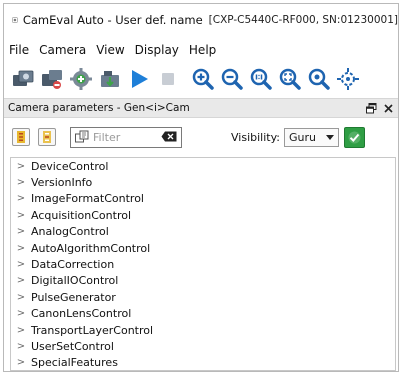  I want to click on clear-filter-icon, so click(169, 136).